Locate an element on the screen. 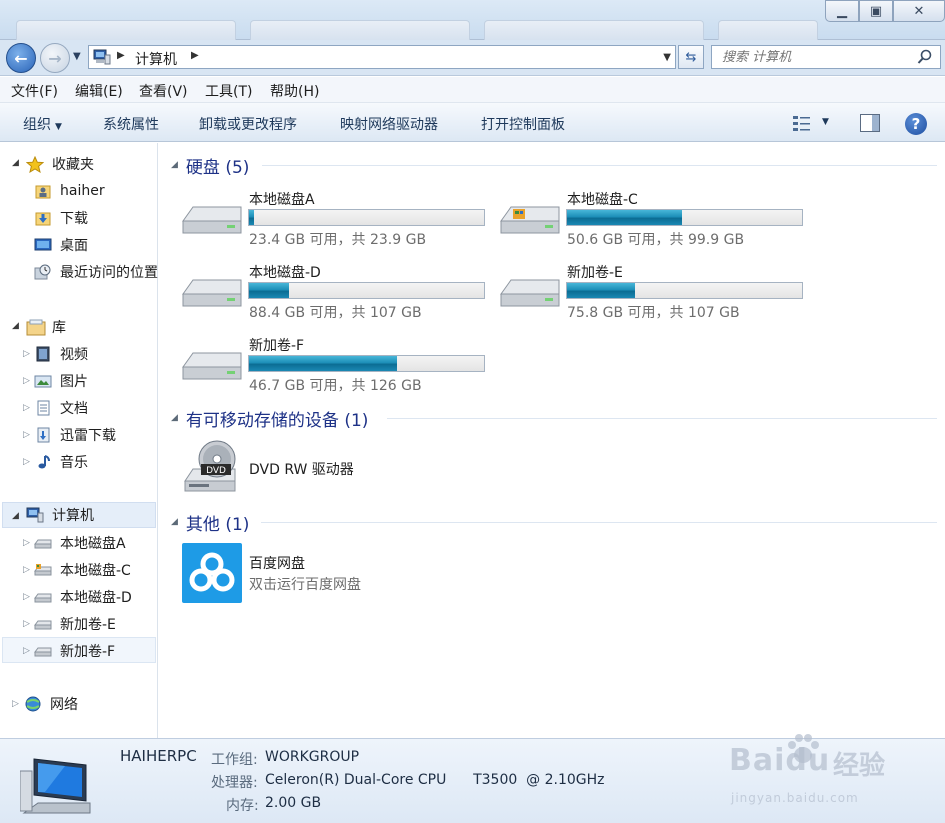  sidebar-item-desktop: 桌面 is located at coordinates (61, 245).